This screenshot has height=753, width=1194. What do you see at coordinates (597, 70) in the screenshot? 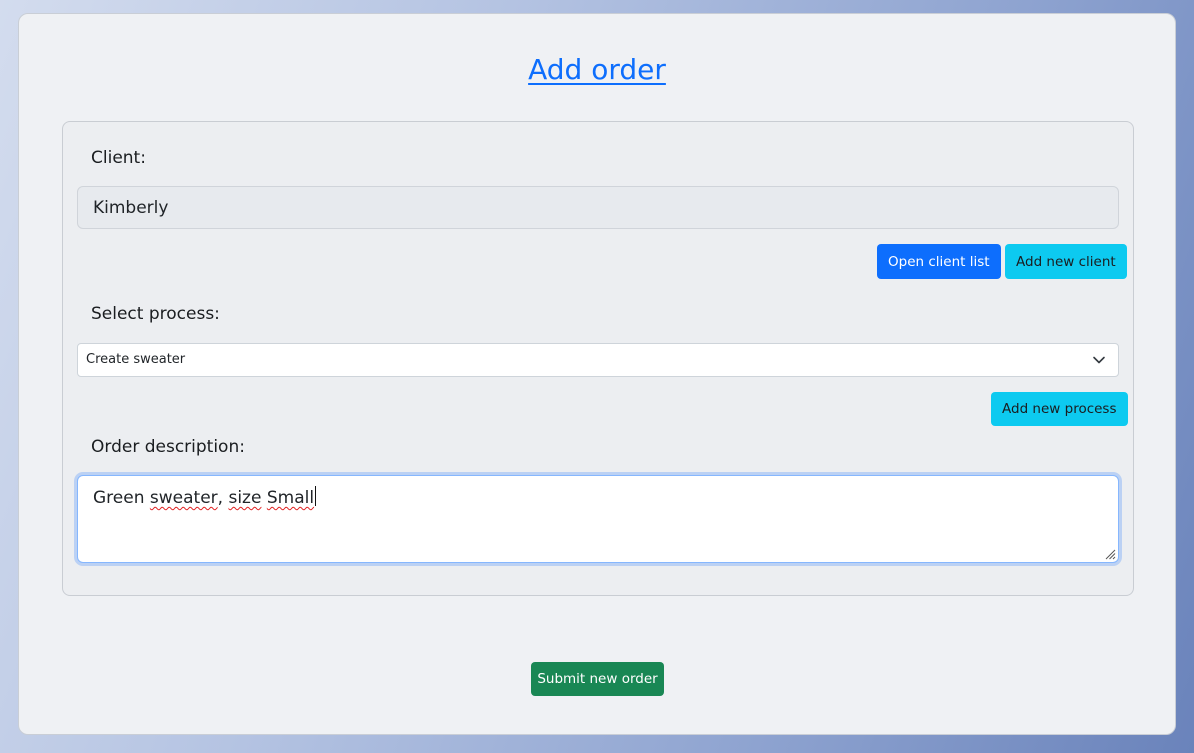
I see `page-title-link: Add order` at bounding box center [597, 70].